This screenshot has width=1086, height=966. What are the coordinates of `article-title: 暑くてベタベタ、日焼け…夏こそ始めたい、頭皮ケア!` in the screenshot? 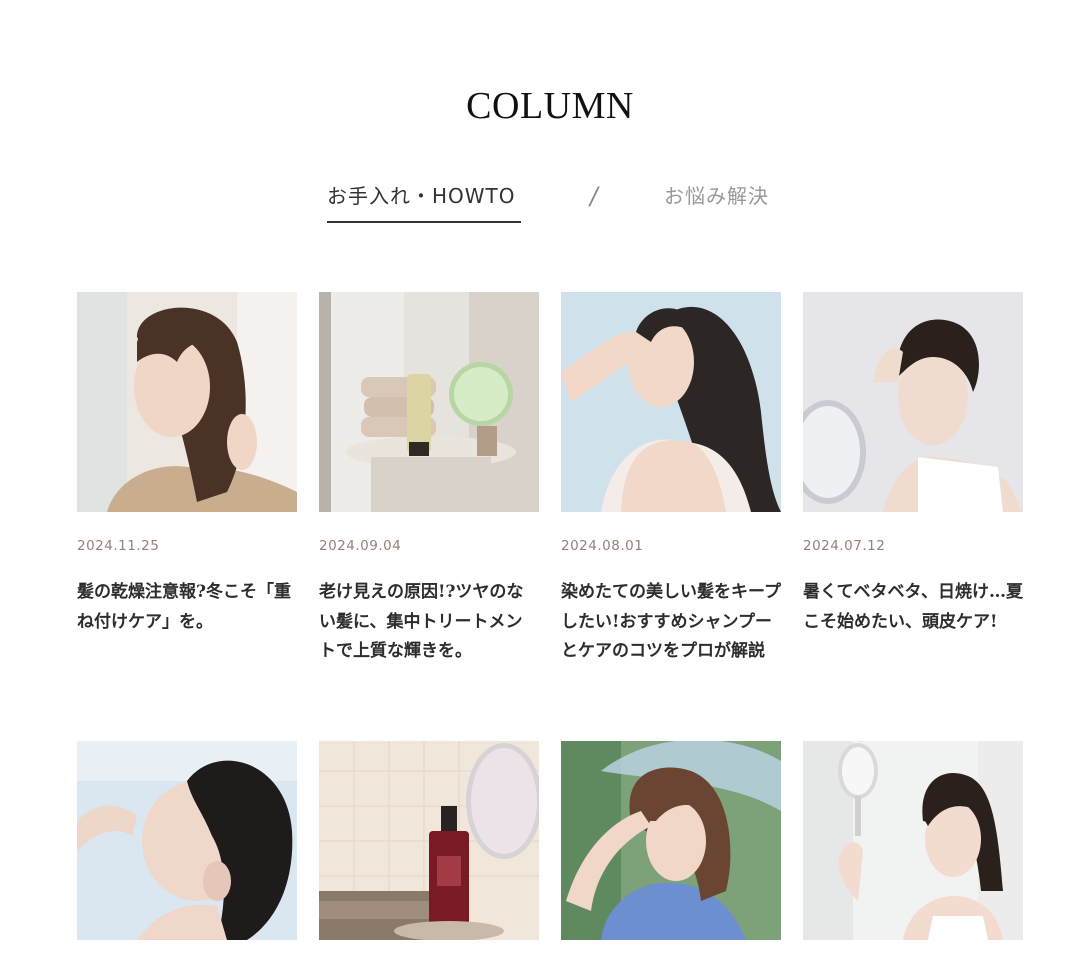 It's located at (913, 607).